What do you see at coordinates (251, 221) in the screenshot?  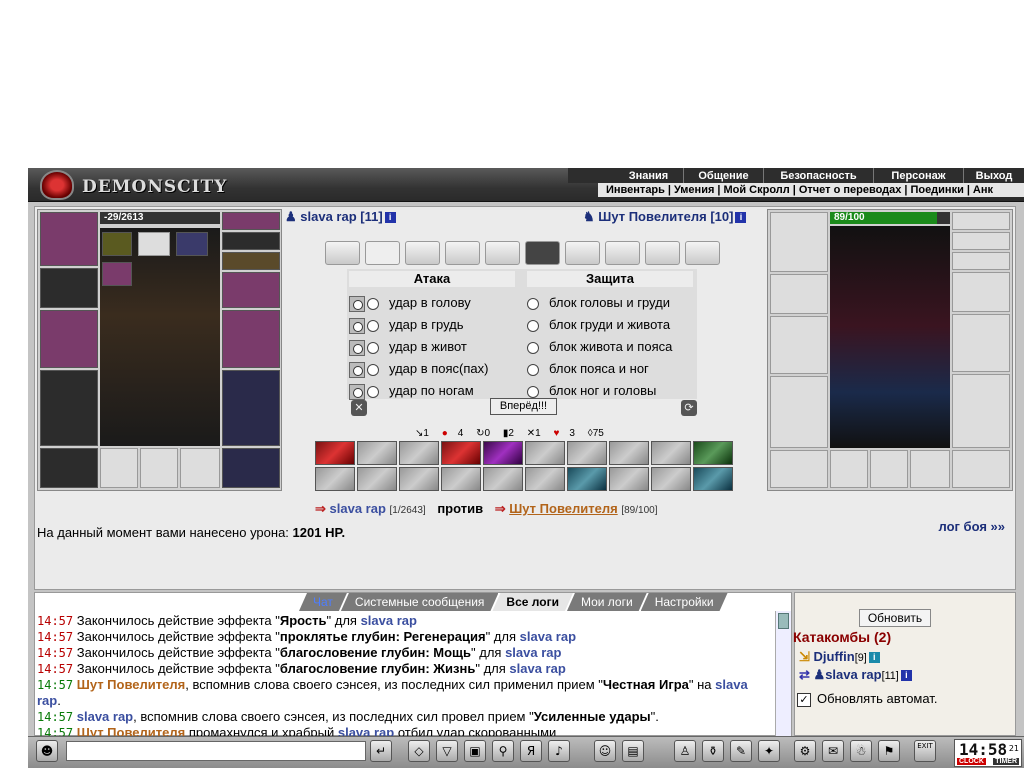 I see `amulet-slot` at bounding box center [251, 221].